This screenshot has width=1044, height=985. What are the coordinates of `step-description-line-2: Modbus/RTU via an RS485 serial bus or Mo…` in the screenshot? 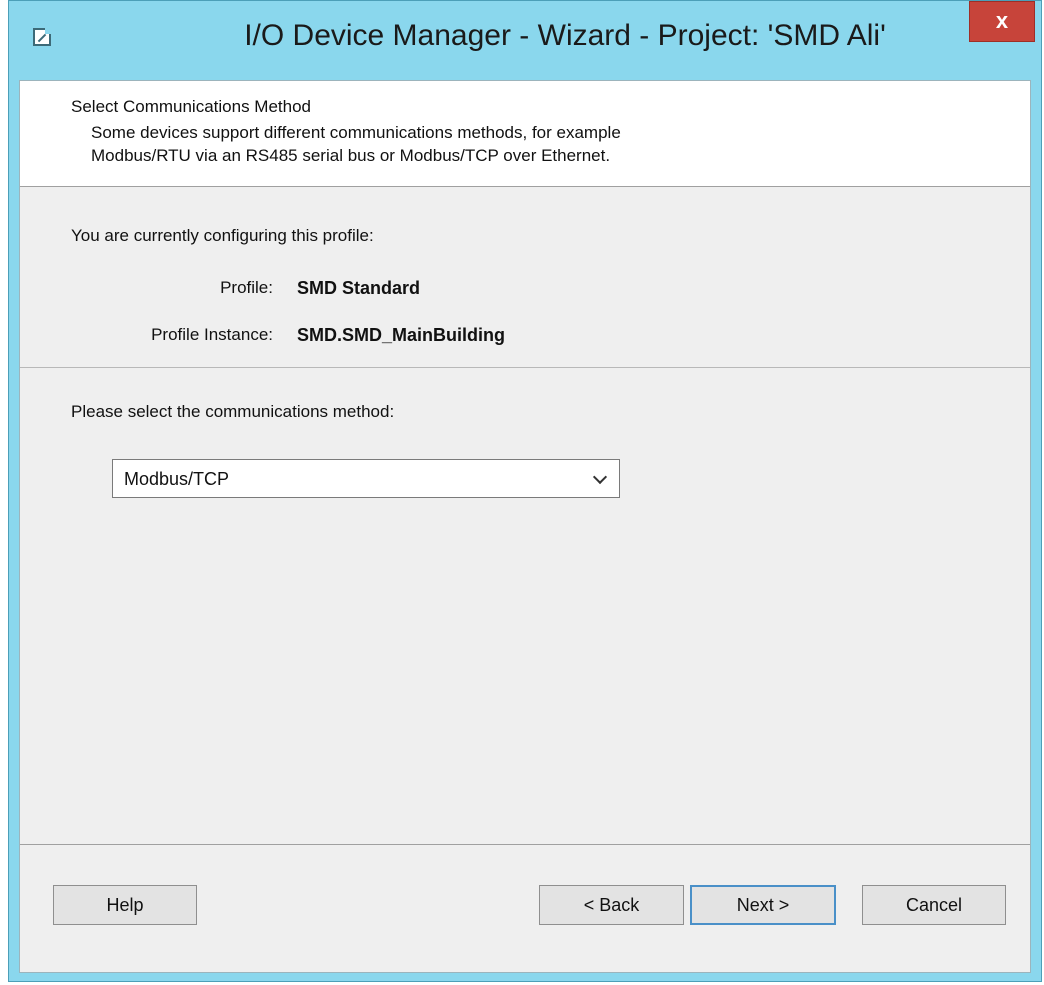 It's located at (351, 155).